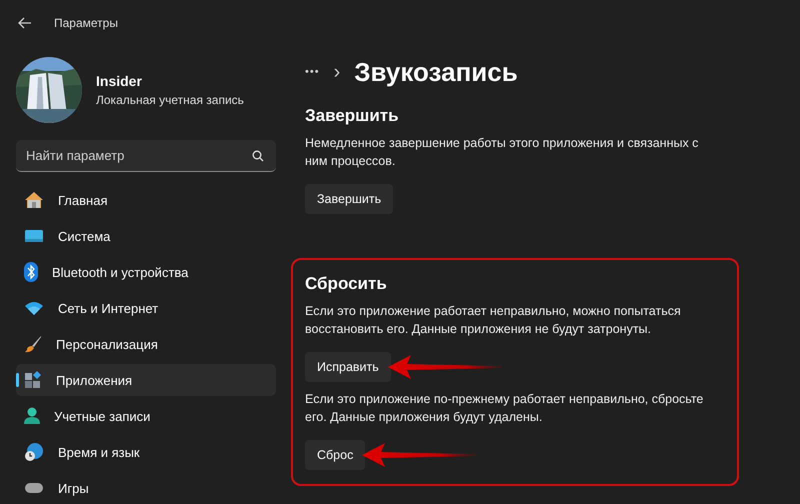 The height and width of the screenshot is (504, 800). Describe the element at coordinates (25, 23) in the screenshot. I see `back-icon` at that location.